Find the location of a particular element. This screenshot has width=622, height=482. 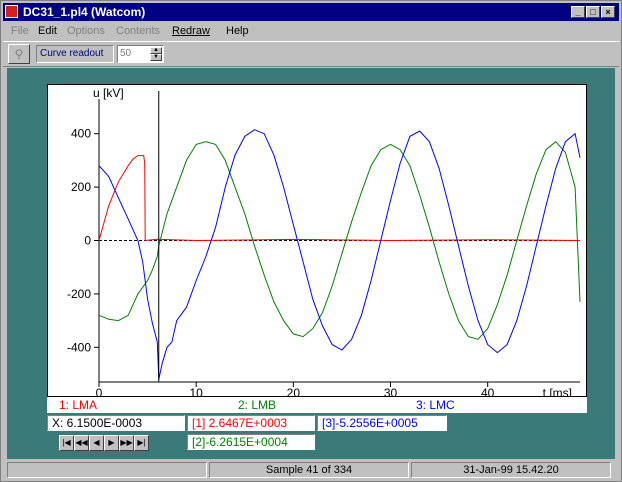

close-button: × is located at coordinates (608, 12).